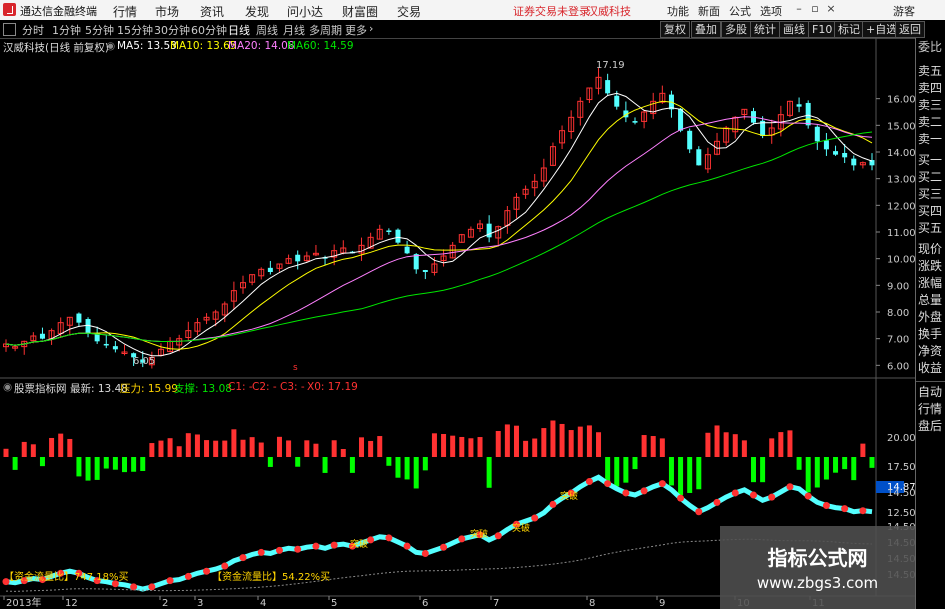 This screenshot has width=945, height=609. What do you see at coordinates (240, 387) in the screenshot?
I see `c1-value: C1: -` at bounding box center [240, 387].